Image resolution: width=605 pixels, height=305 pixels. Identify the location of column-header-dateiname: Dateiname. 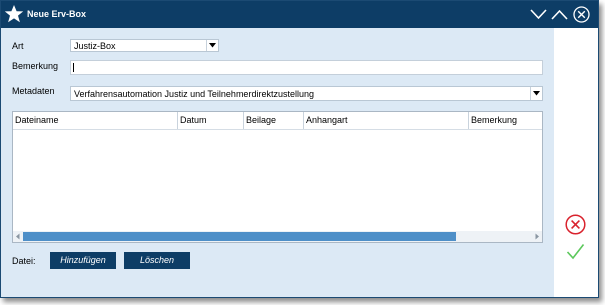
(95, 120).